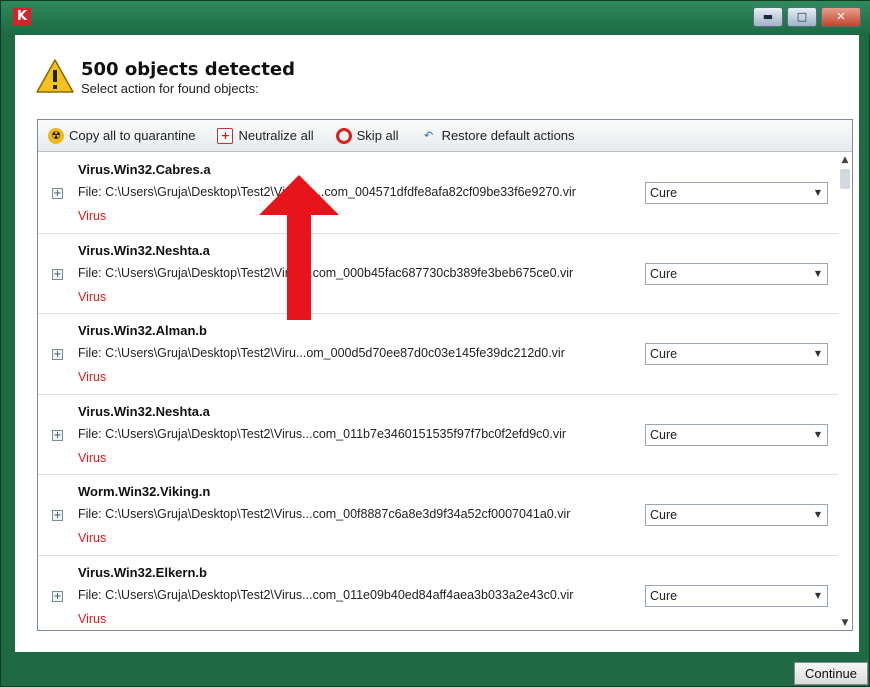  I want to click on scrollbar-thumb, so click(845, 179).